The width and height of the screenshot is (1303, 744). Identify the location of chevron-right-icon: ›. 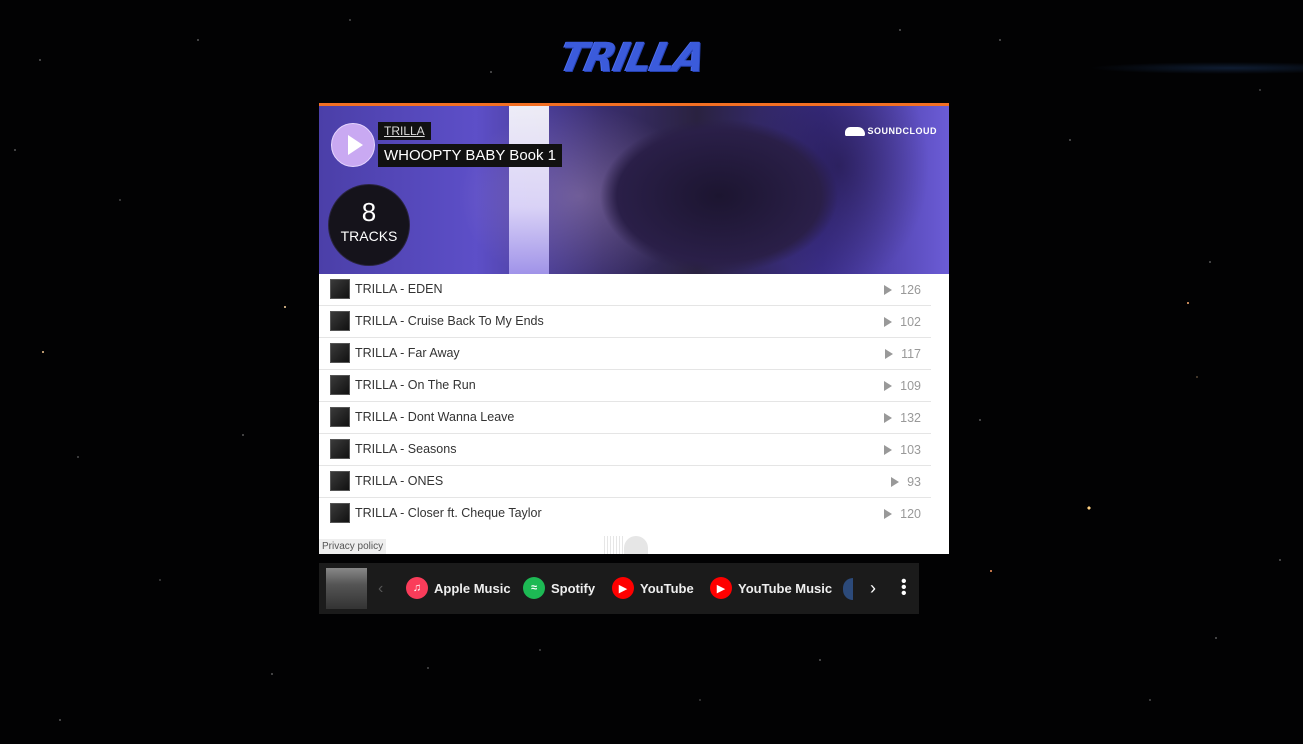
(873, 588).